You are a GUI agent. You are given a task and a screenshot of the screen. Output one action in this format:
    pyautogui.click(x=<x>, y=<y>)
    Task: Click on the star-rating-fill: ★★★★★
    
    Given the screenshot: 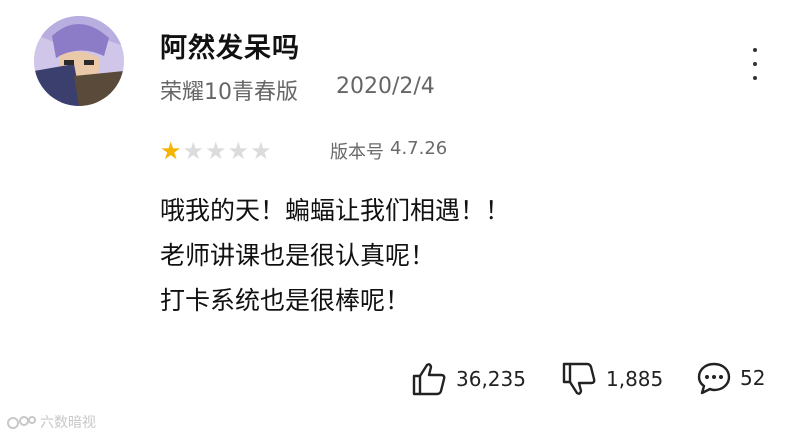 What is the action you would take?
    pyautogui.click(x=171, y=151)
    